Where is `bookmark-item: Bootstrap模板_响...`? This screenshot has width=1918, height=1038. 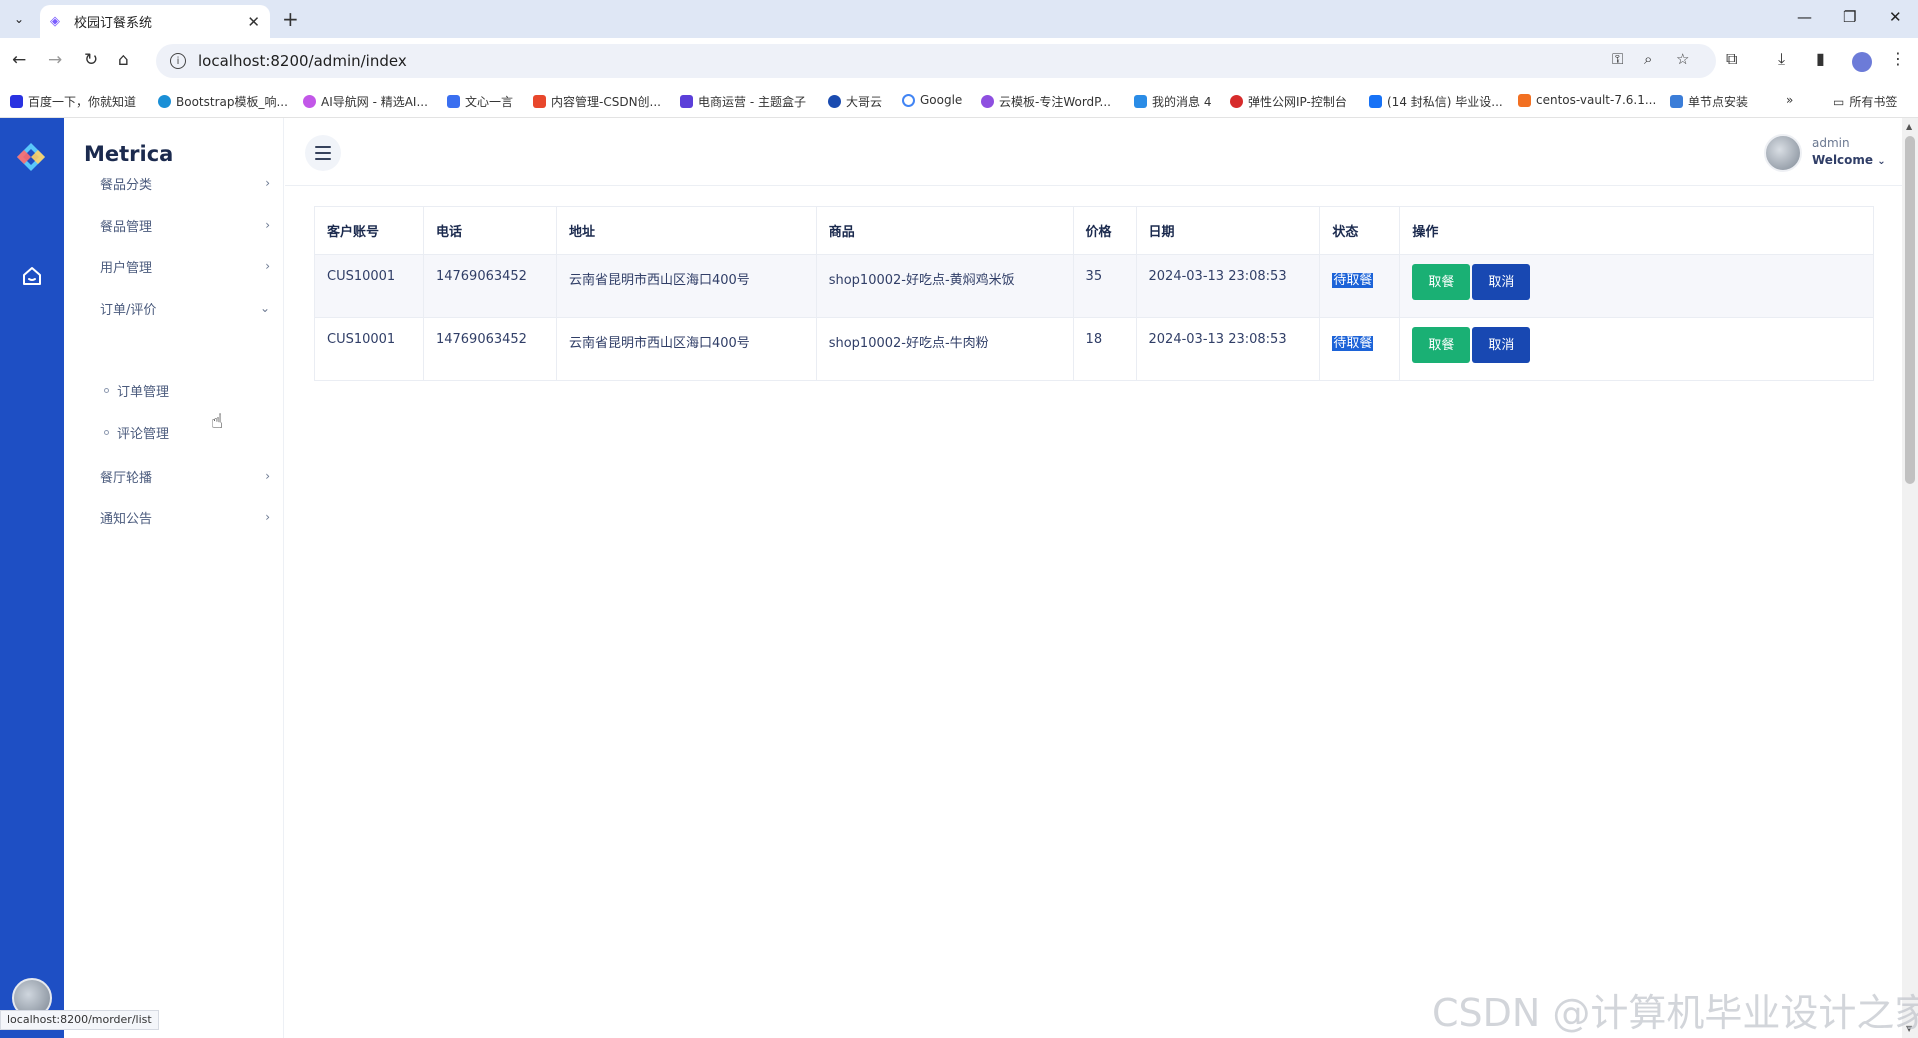
bookmark-item: Bootstrap模板_响... is located at coordinates (223, 101).